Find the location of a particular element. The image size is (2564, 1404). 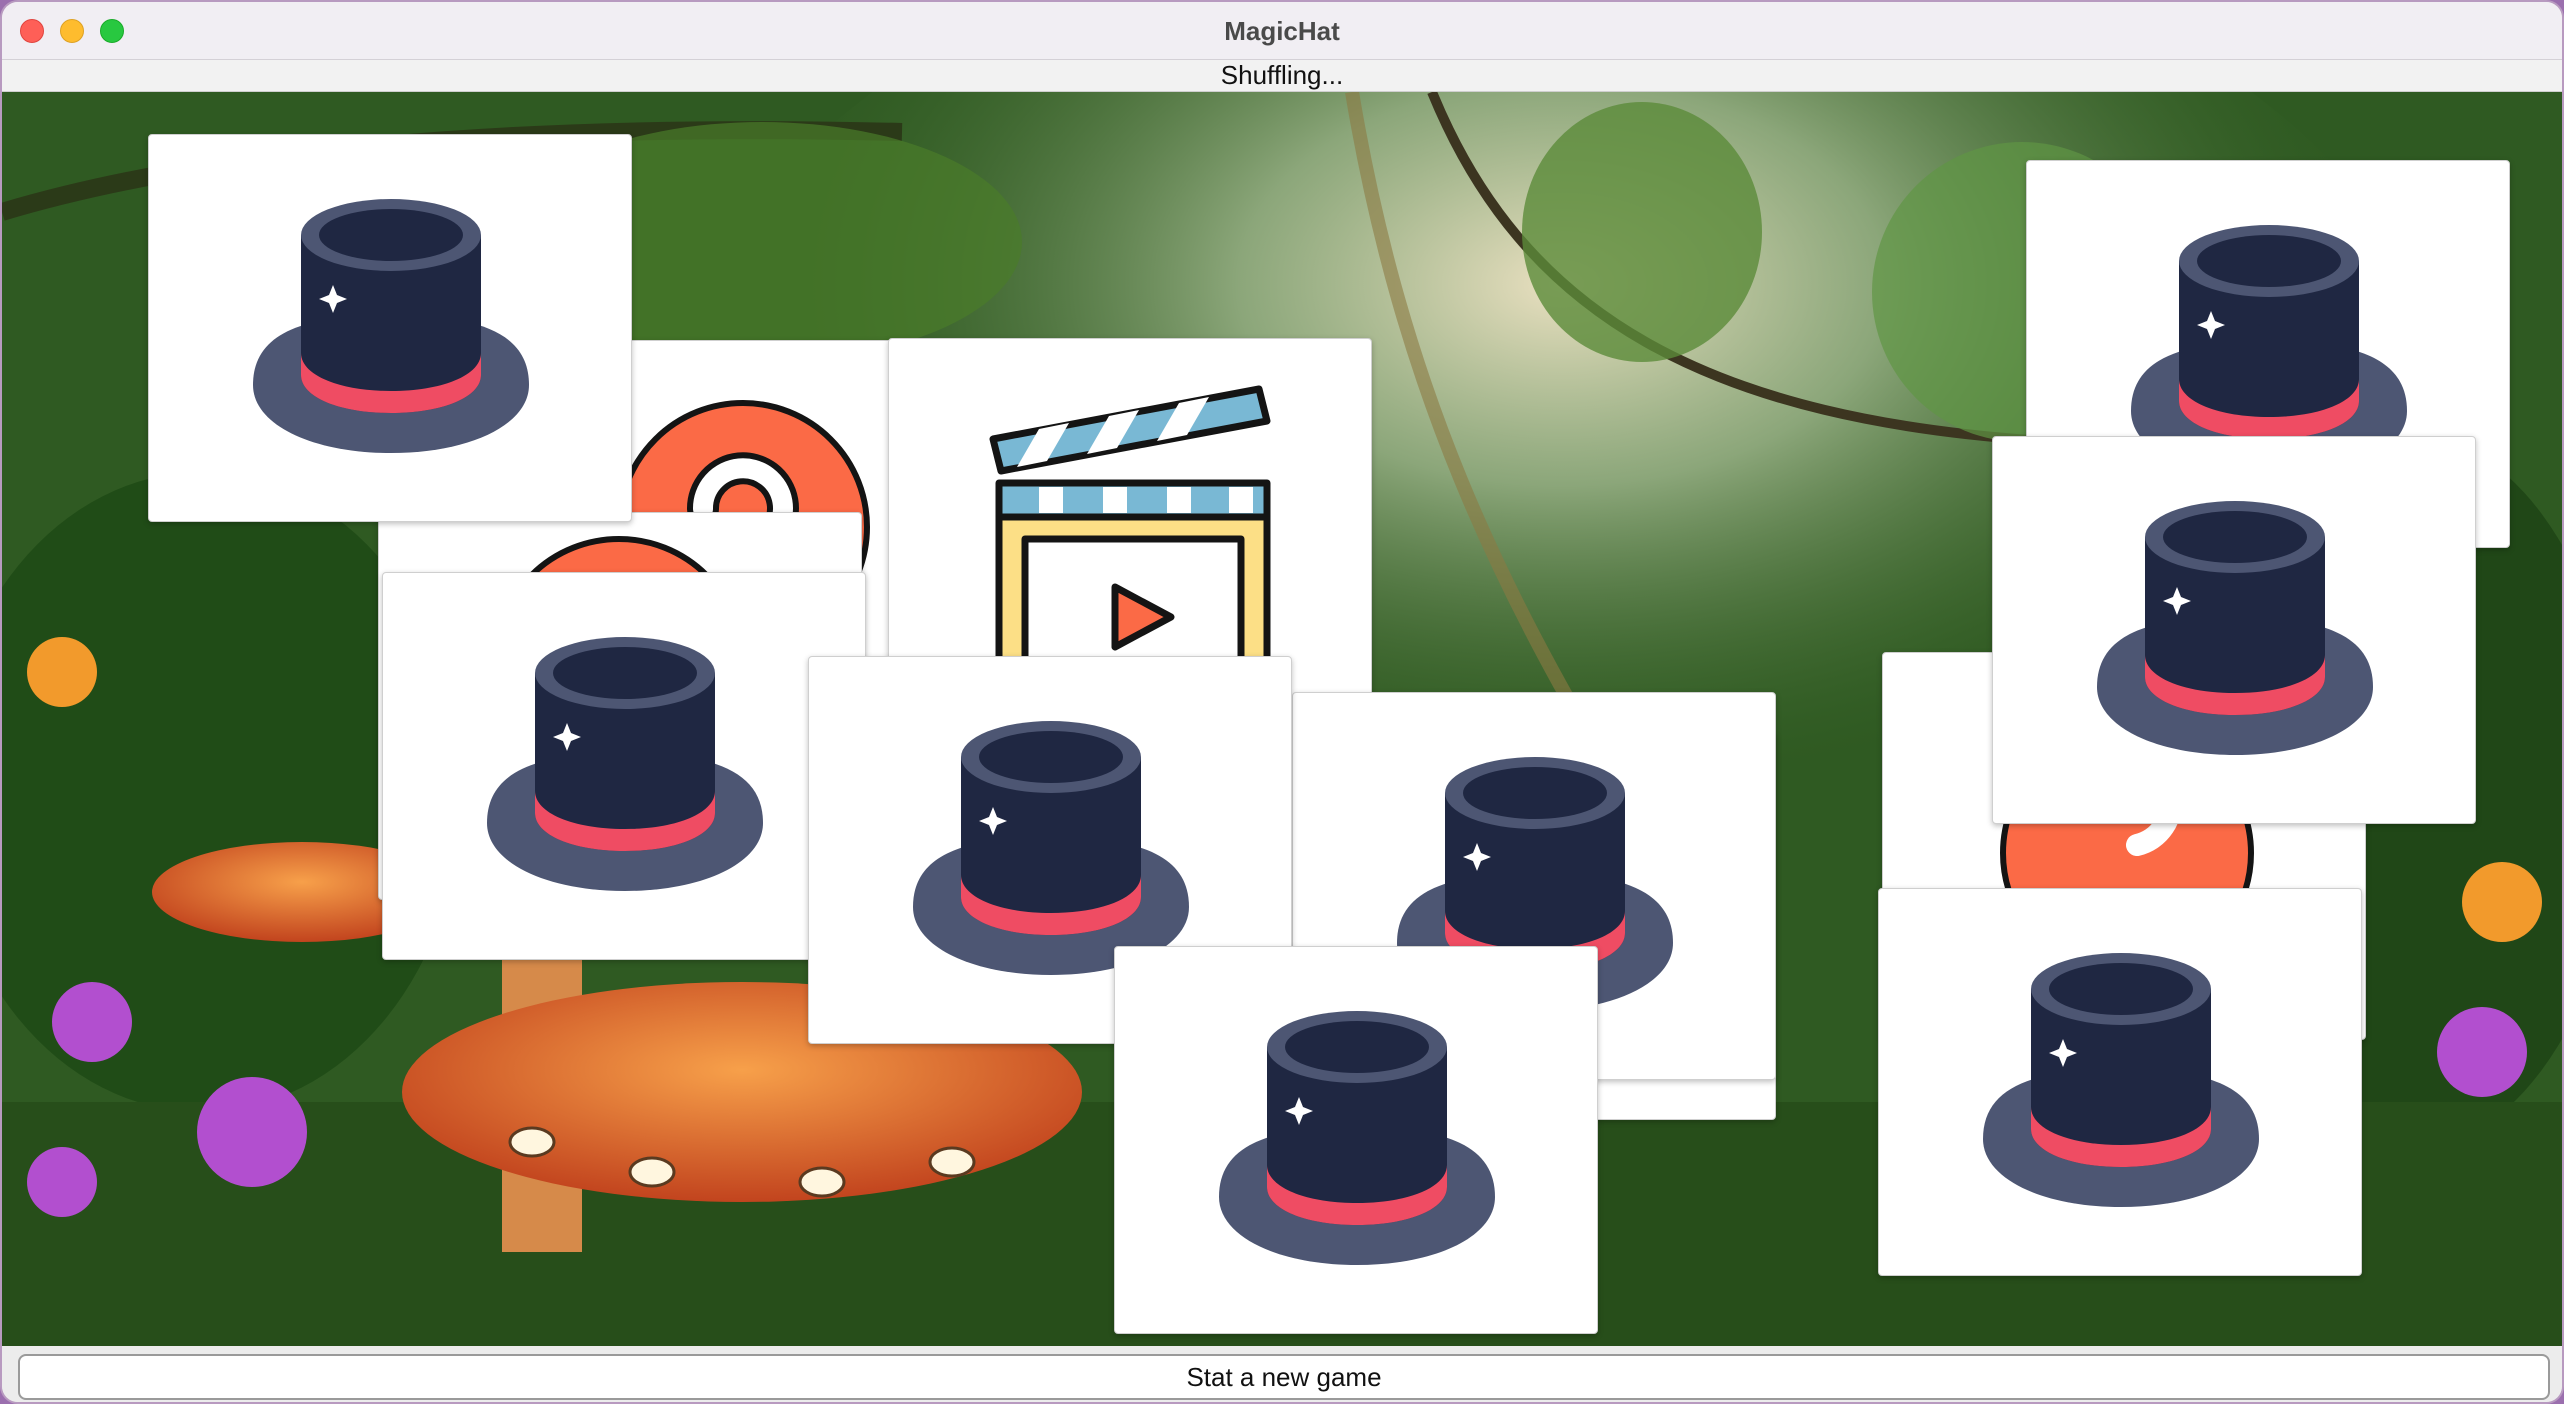

bottom-panel: Stat a new game is located at coordinates (1282, 1374).